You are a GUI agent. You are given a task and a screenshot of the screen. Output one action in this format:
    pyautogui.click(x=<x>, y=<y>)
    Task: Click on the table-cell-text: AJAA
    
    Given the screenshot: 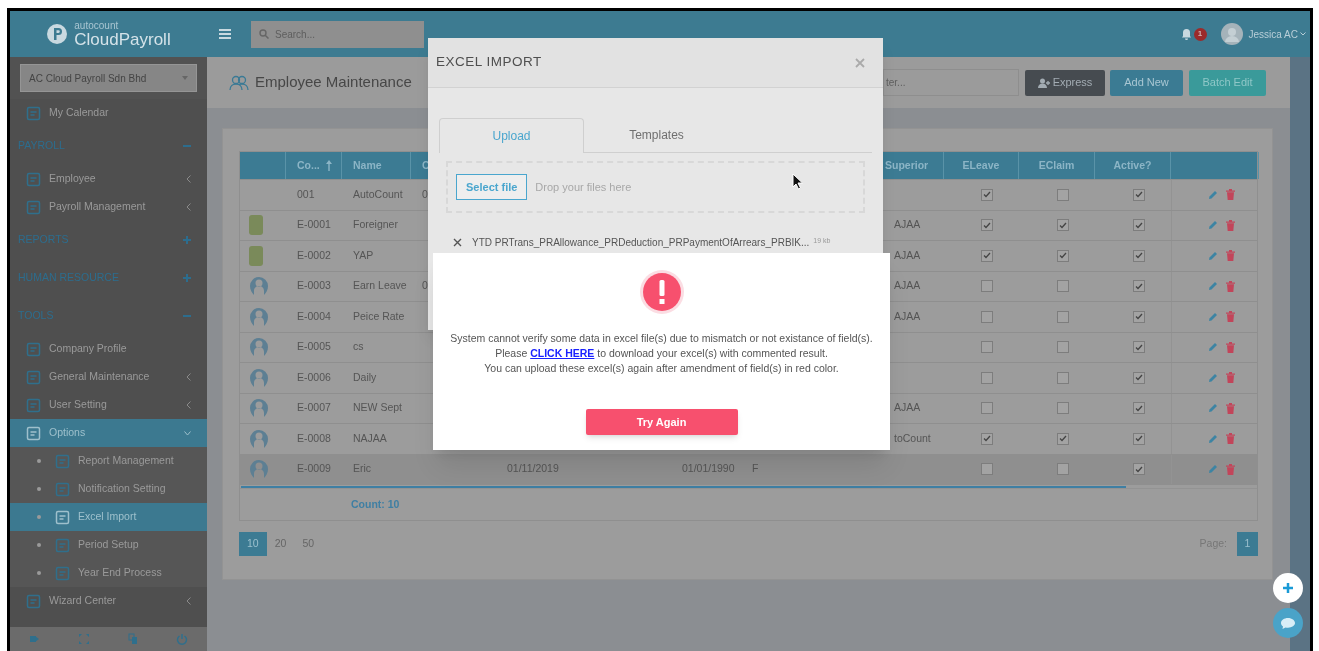 What is the action you would take?
    pyautogui.click(x=907, y=286)
    